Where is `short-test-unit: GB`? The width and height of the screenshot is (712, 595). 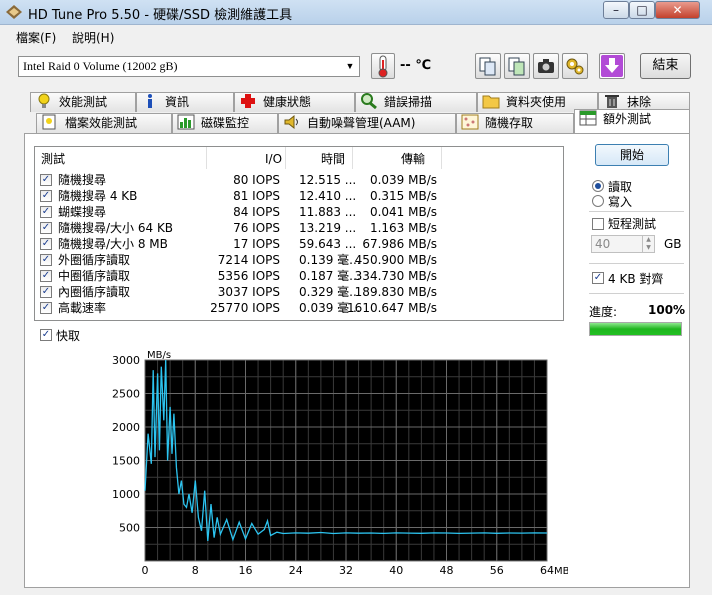
short-test-unit: GB is located at coordinates (673, 244).